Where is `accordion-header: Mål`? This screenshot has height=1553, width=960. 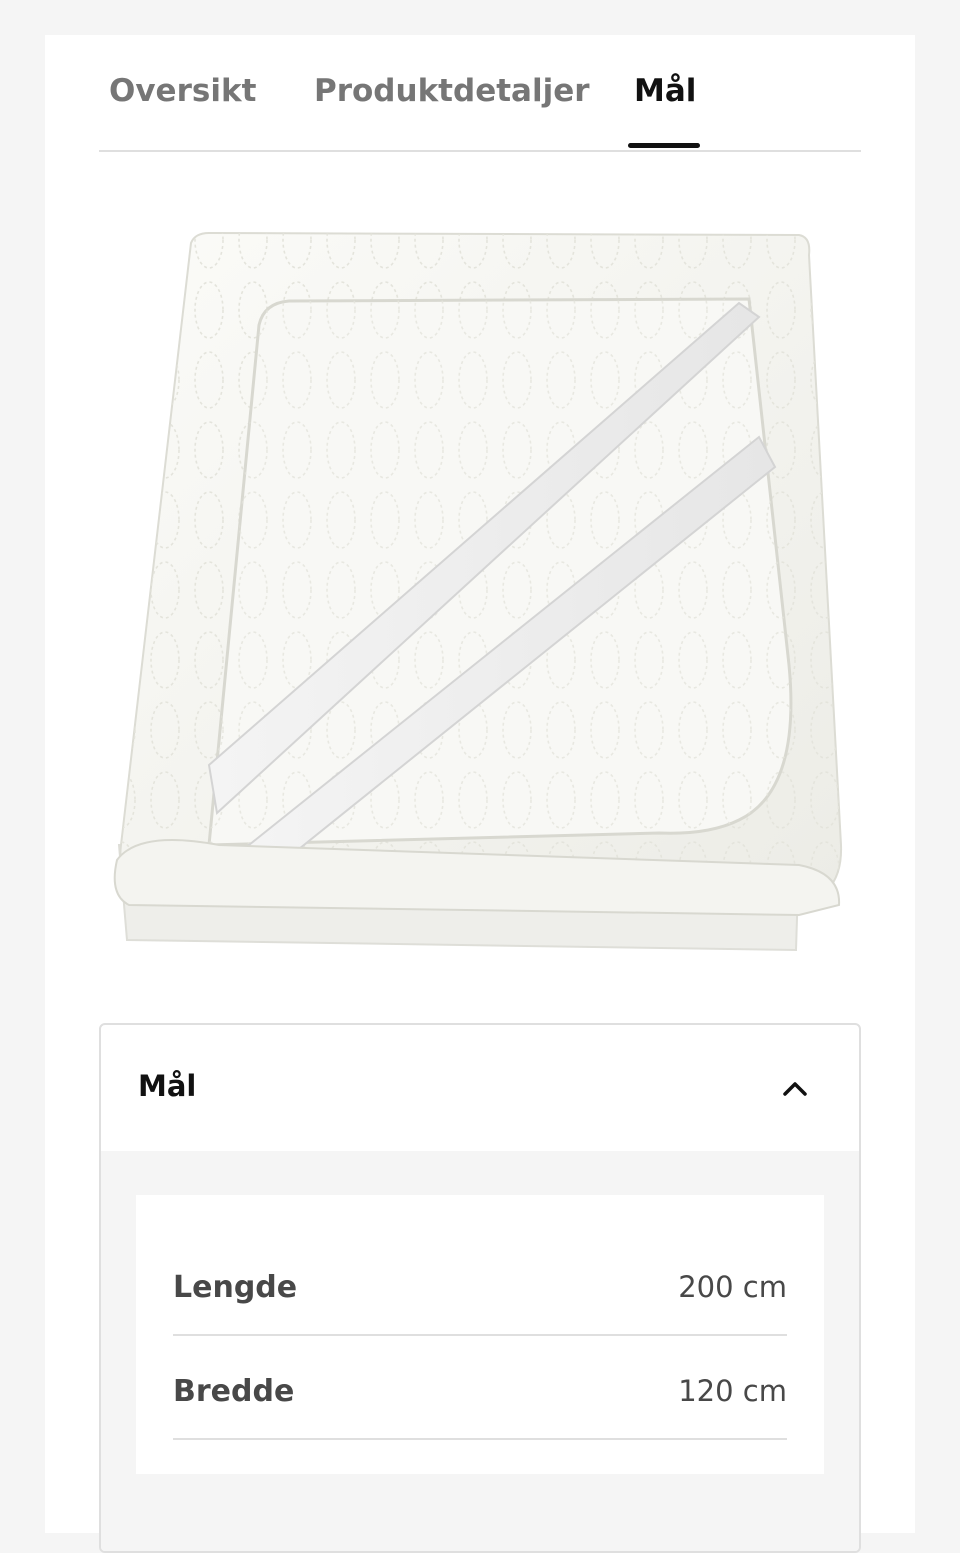 accordion-header: Mål is located at coordinates (480, 1088).